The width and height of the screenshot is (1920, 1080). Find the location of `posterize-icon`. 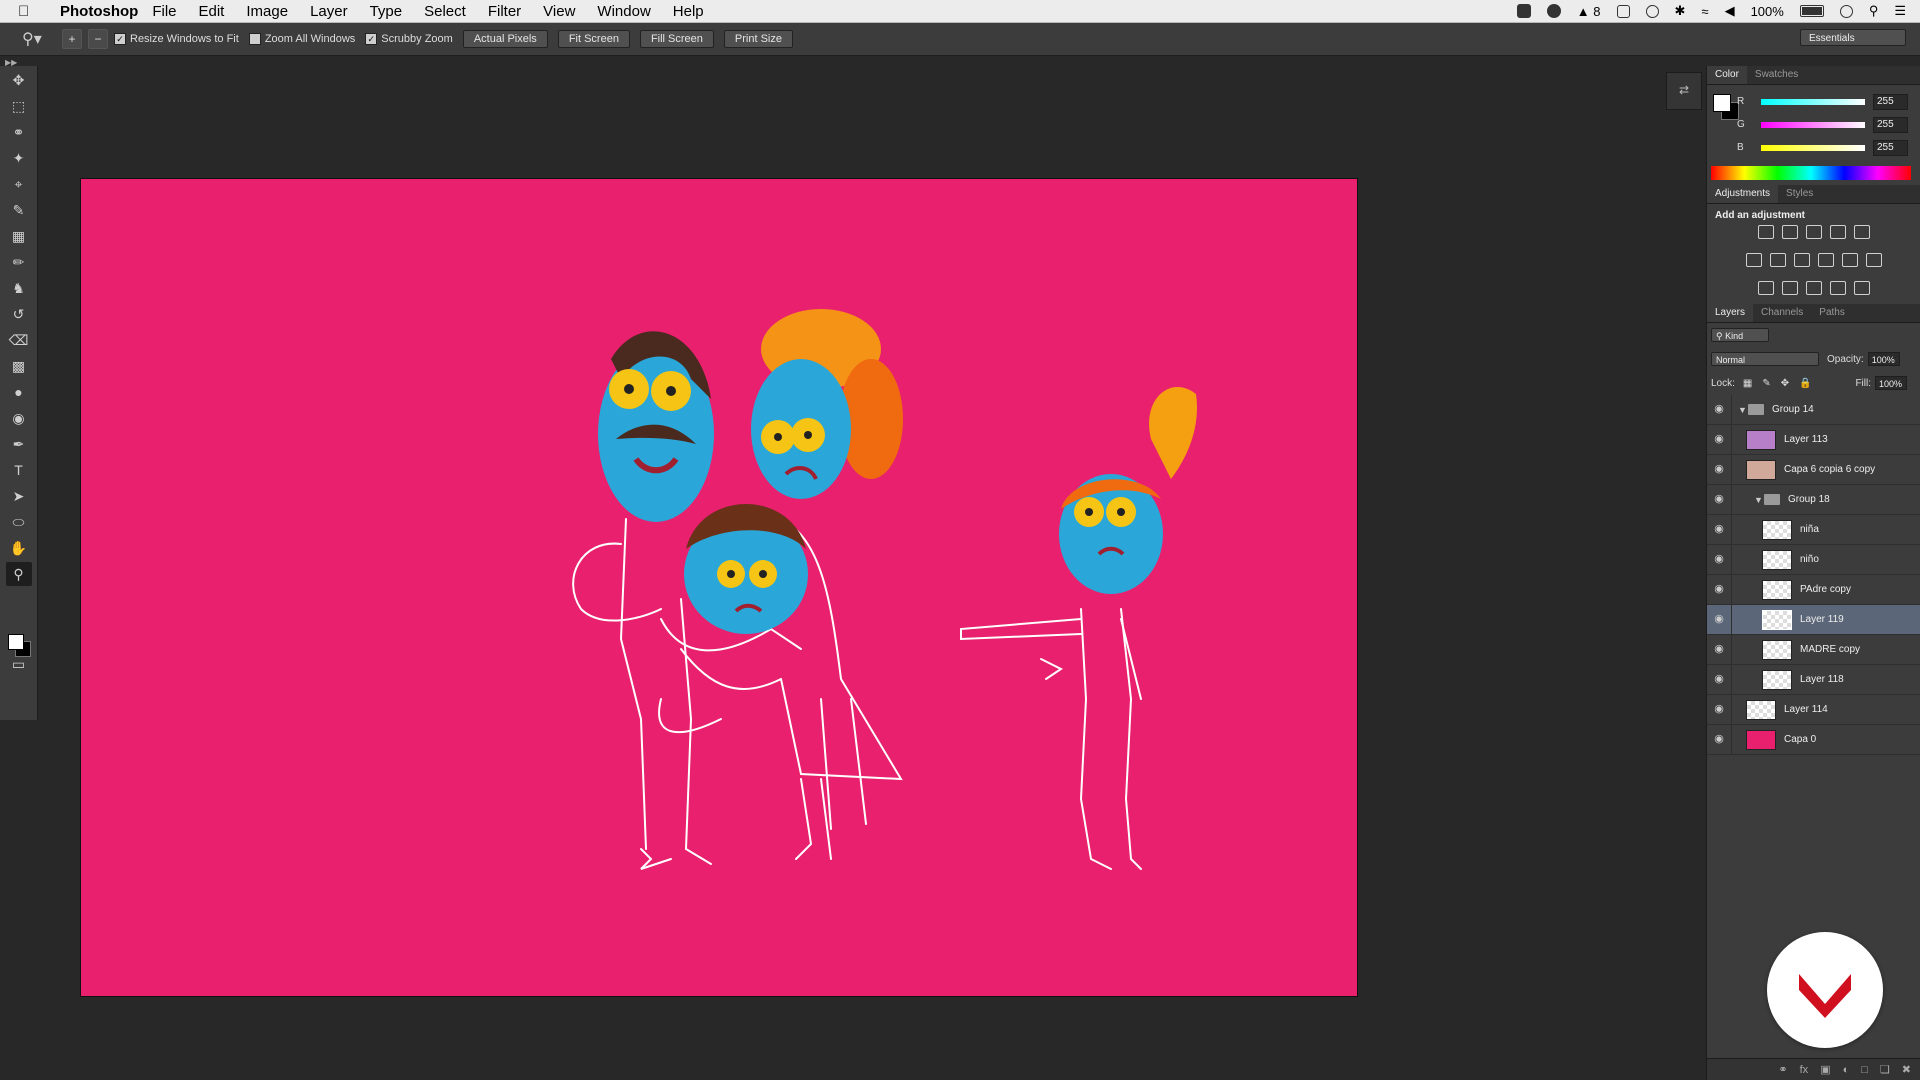

posterize-icon is located at coordinates (1790, 288).